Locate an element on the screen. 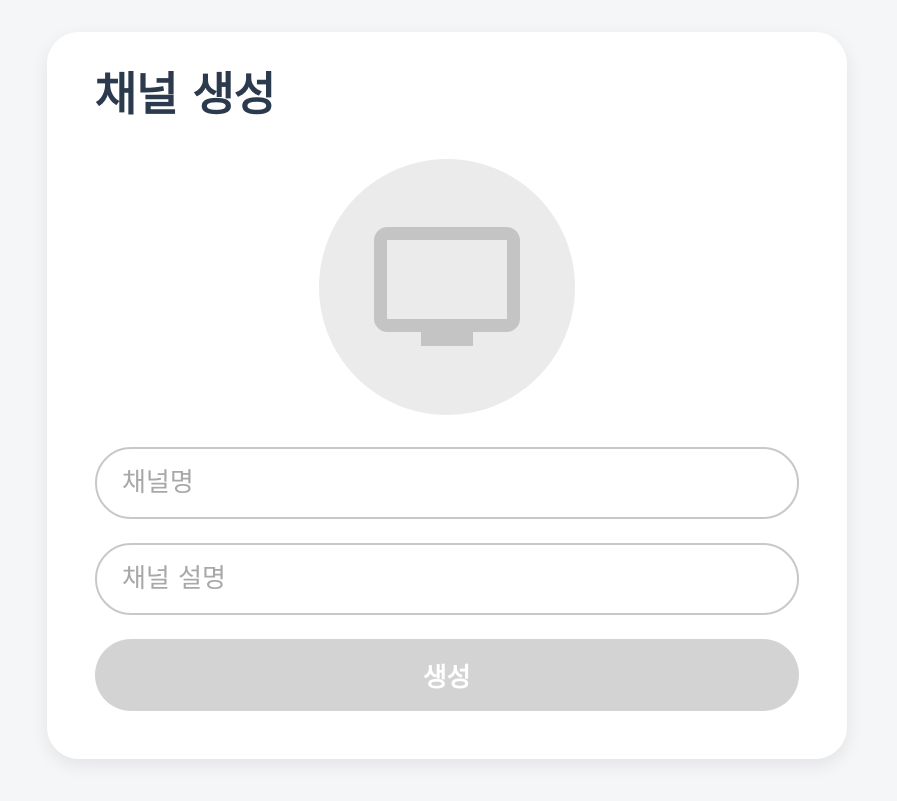 Image resolution: width=897 pixels, height=801 pixels. tv-icon is located at coordinates (447, 286).